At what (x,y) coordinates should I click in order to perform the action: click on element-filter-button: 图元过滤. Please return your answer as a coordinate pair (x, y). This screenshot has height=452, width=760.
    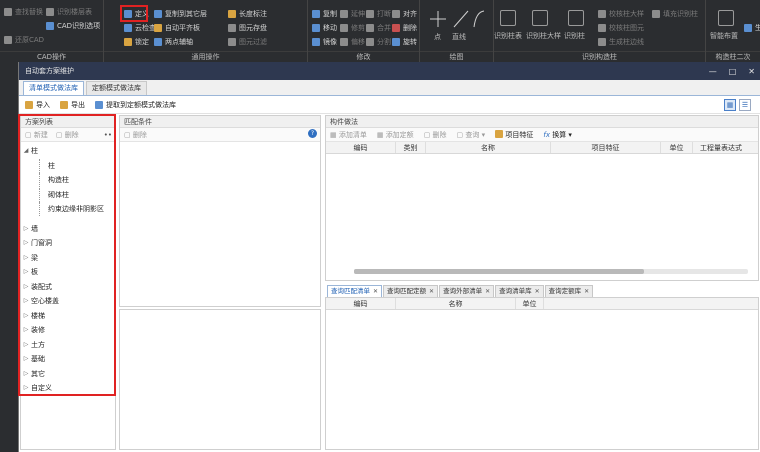
    Looking at the image, I should click on (247, 42).